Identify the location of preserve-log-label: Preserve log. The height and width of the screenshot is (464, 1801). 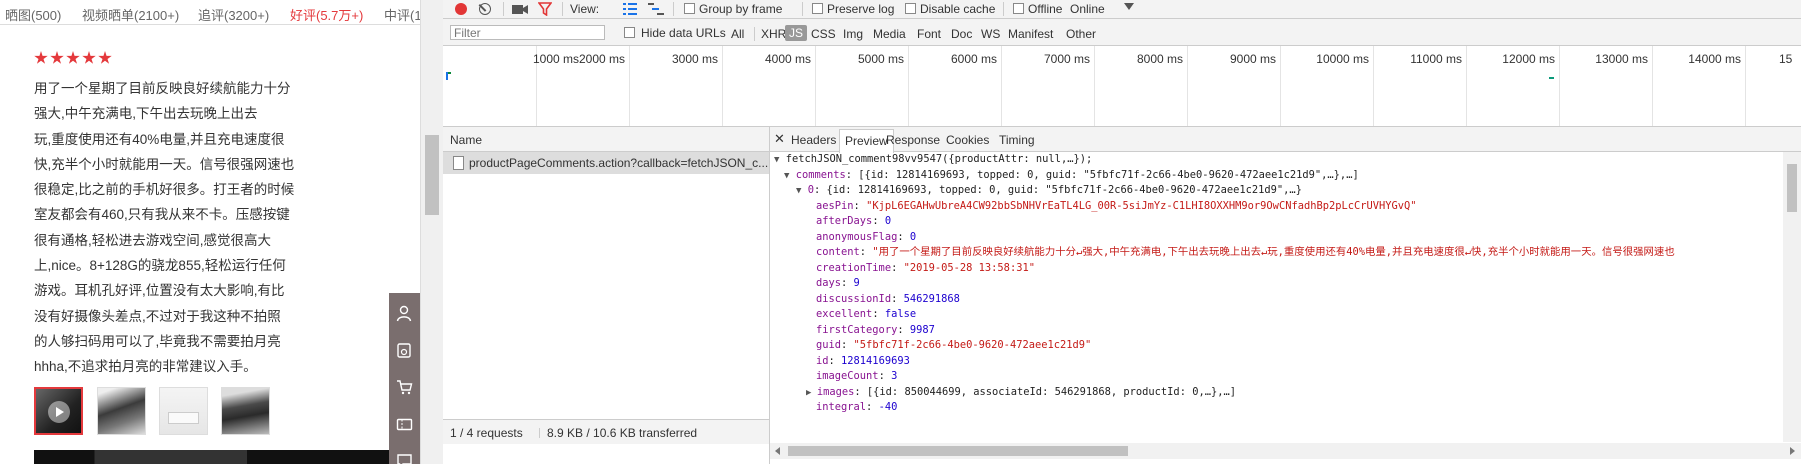
(861, 9).